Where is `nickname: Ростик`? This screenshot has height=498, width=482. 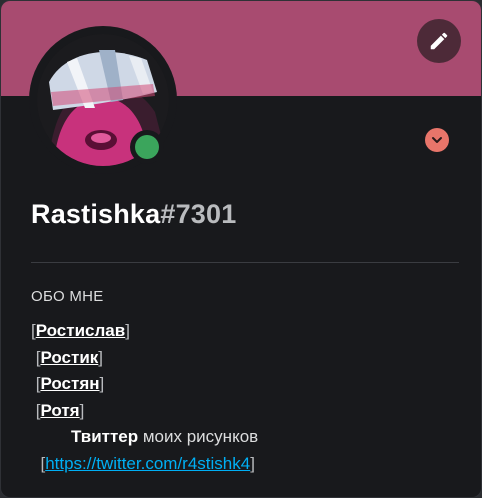 nickname: Ростик is located at coordinates (69, 357).